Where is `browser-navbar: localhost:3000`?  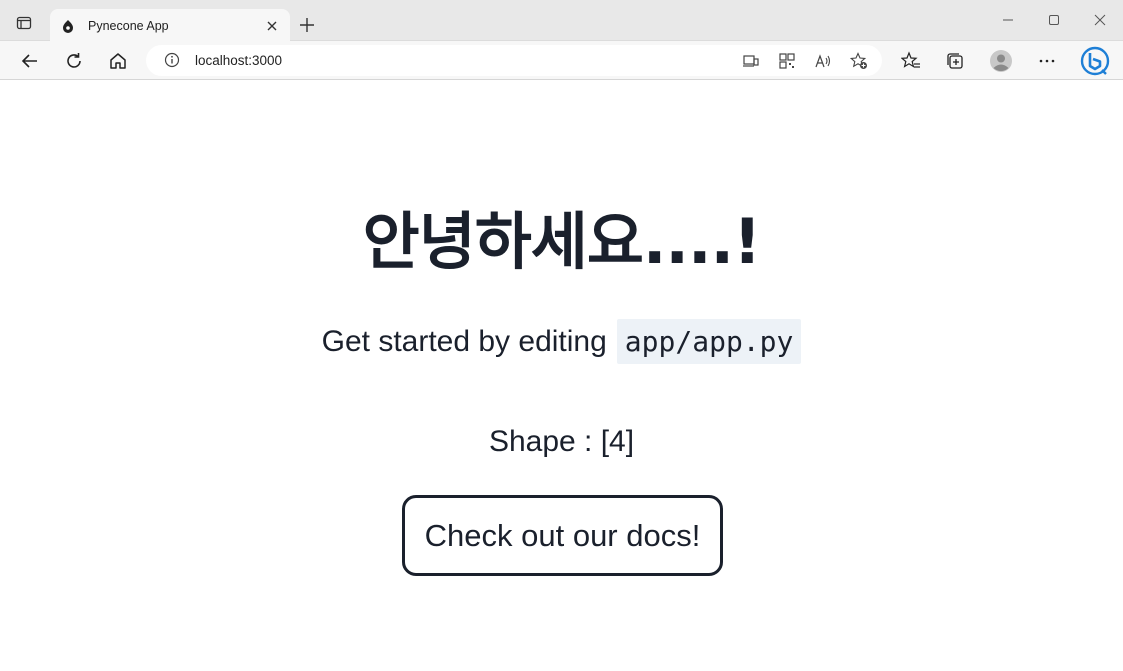
browser-navbar: localhost:3000 is located at coordinates (561, 60).